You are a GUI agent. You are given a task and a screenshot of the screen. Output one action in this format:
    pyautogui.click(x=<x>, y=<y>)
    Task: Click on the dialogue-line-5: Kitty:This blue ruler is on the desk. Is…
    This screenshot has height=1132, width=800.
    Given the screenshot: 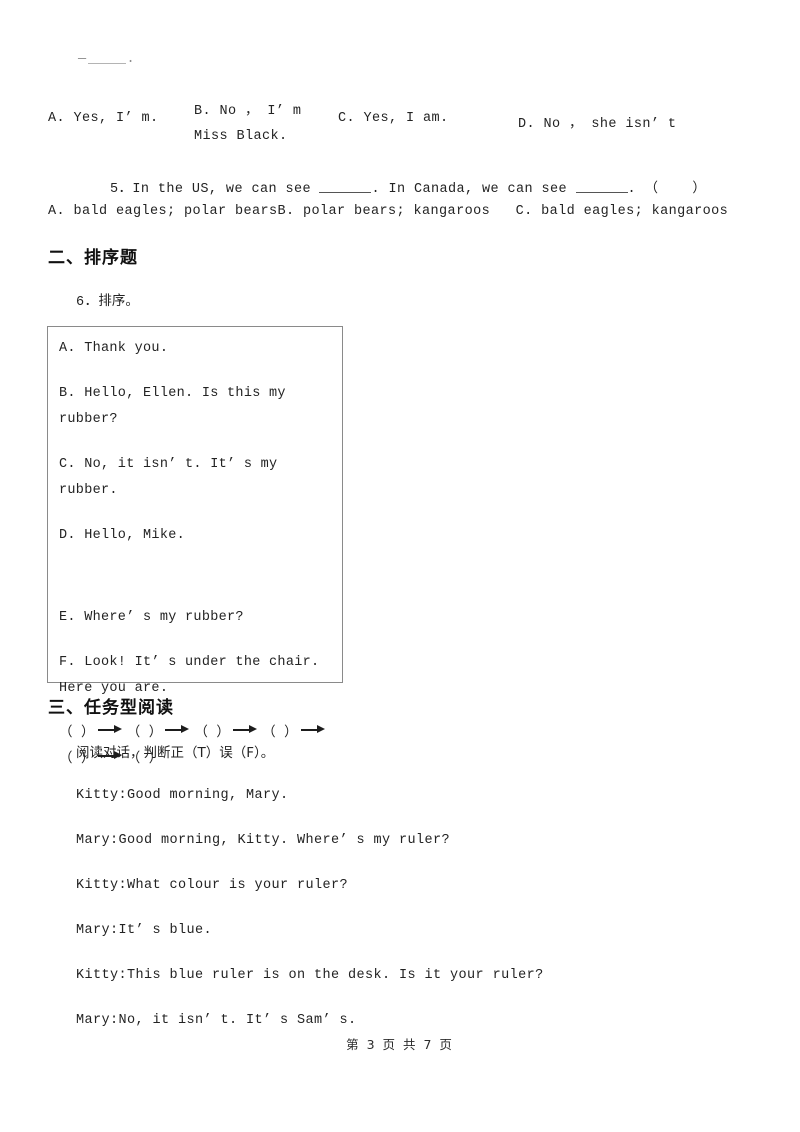 What is the action you would take?
    pyautogui.click(x=310, y=975)
    